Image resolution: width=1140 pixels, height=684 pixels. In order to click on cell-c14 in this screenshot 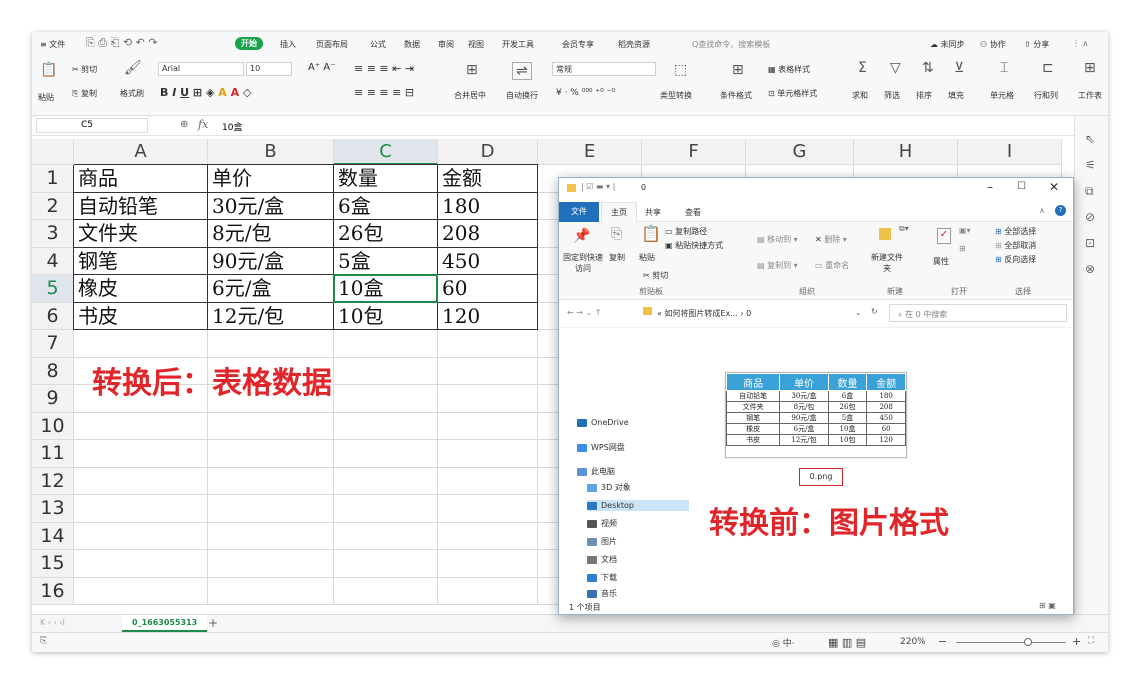, I will do `click(386, 536)`.